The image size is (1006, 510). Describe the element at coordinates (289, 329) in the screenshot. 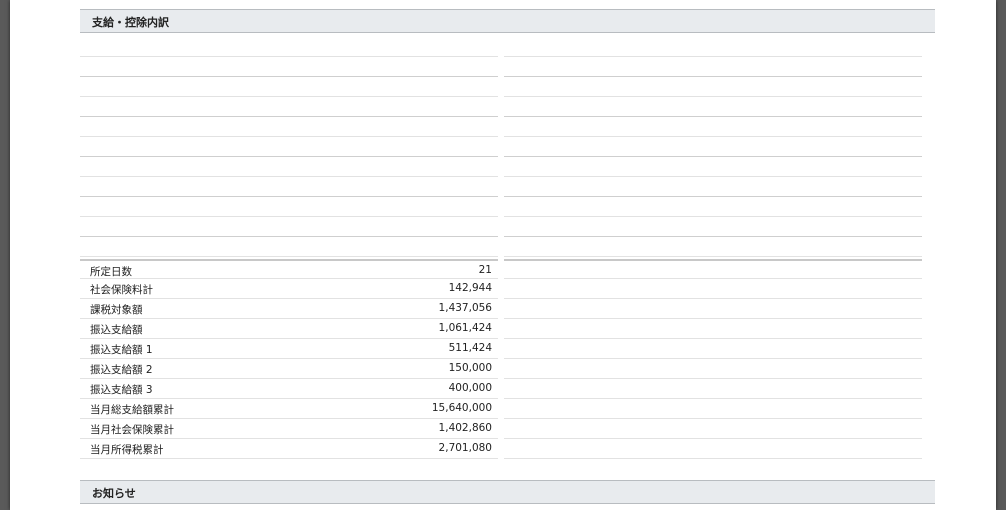

I see `summary-row: 振込支給額 1,061,424` at that location.